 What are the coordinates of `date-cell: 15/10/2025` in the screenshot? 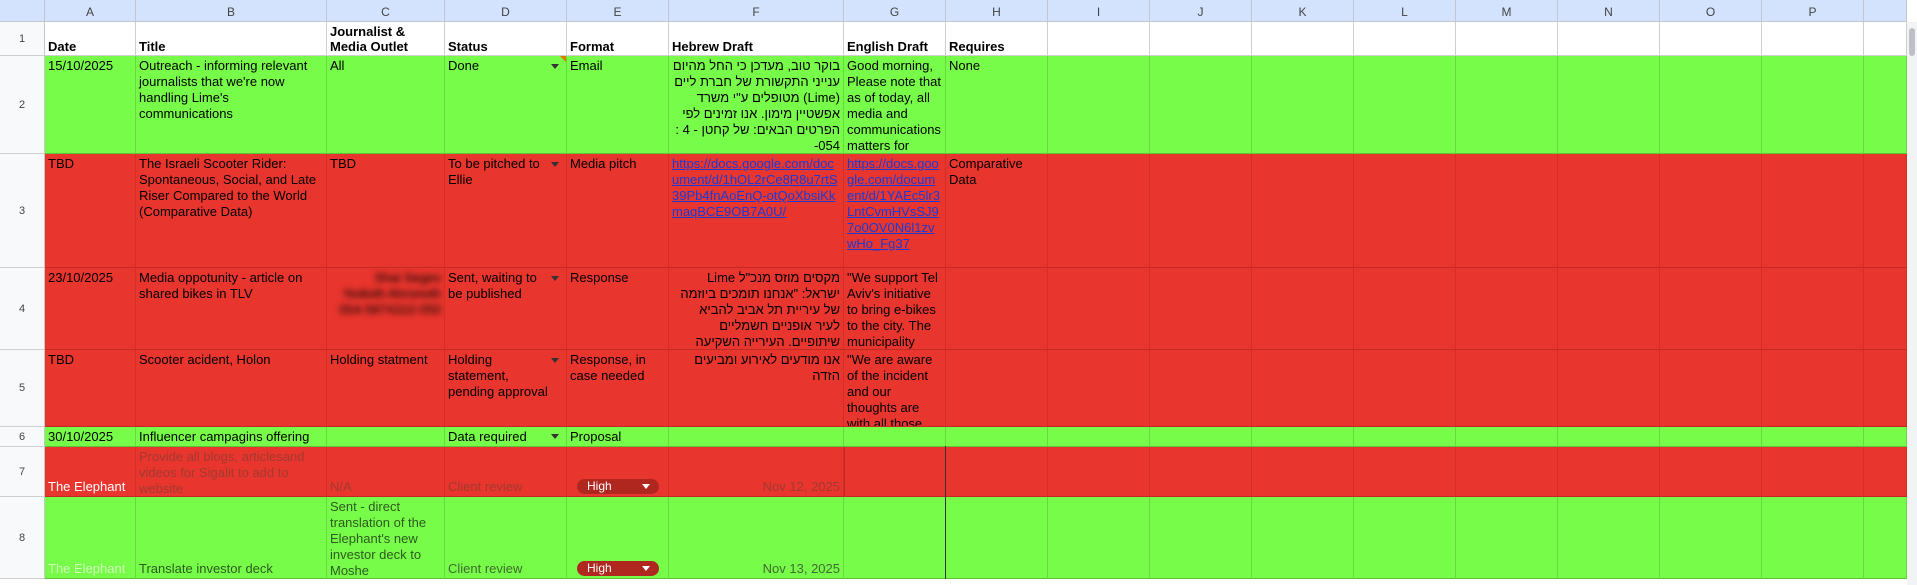 It's located at (90, 105).